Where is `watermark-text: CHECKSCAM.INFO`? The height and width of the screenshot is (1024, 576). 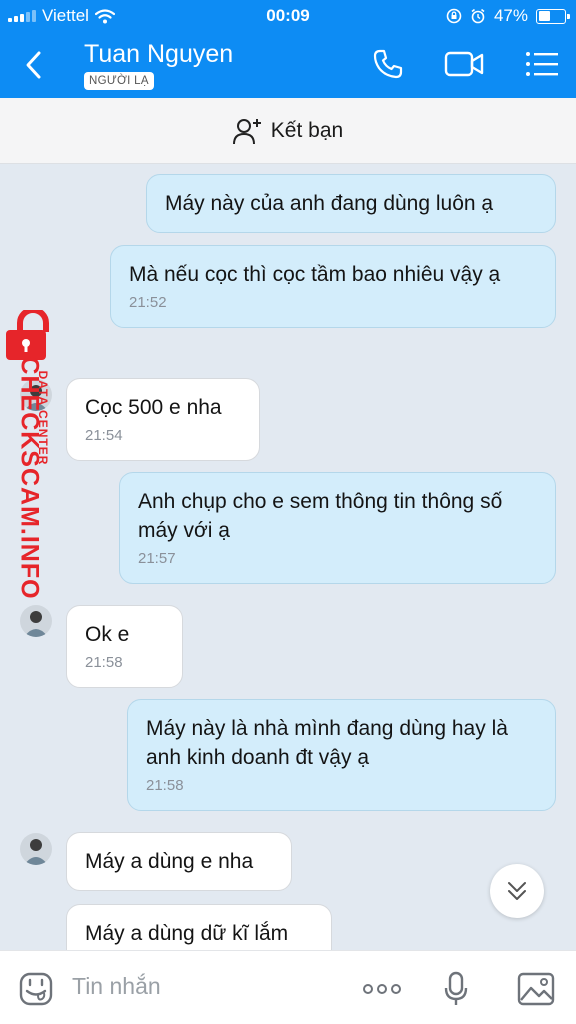 watermark-text: CHECKSCAM.INFO is located at coordinates (29, 478).